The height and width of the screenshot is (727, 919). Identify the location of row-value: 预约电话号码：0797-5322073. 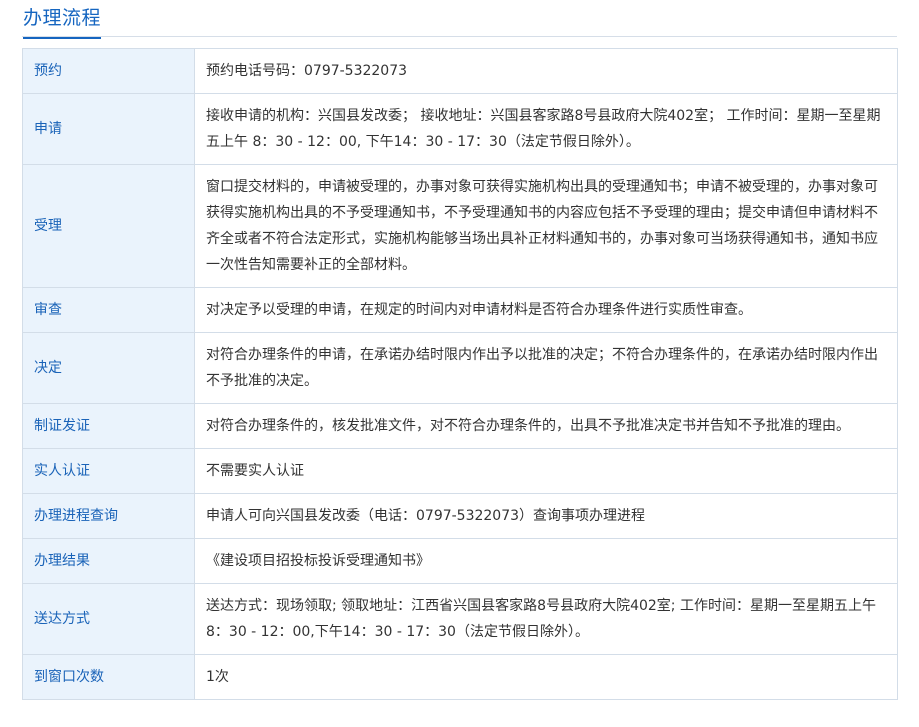
(546, 71).